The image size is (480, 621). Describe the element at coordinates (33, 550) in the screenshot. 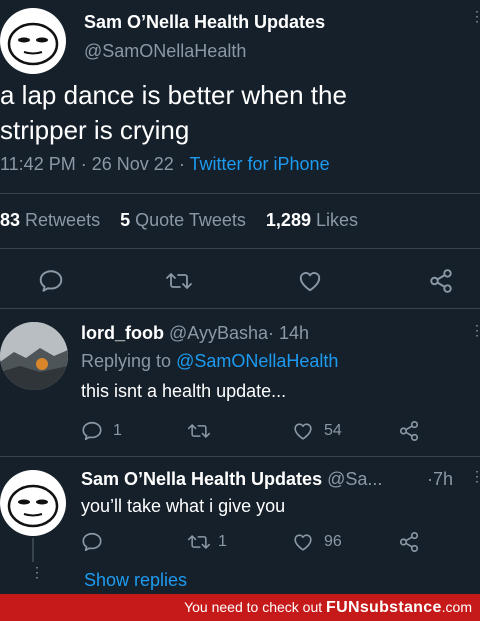

I see `thread-line` at that location.